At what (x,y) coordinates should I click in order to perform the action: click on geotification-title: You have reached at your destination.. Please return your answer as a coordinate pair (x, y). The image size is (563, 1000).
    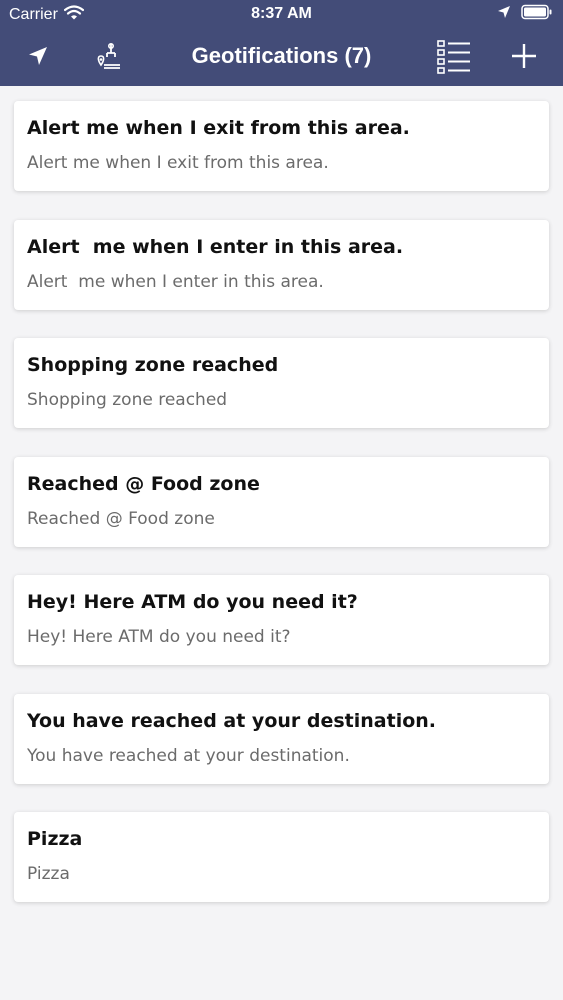
    Looking at the image, I should click on (232, 720).